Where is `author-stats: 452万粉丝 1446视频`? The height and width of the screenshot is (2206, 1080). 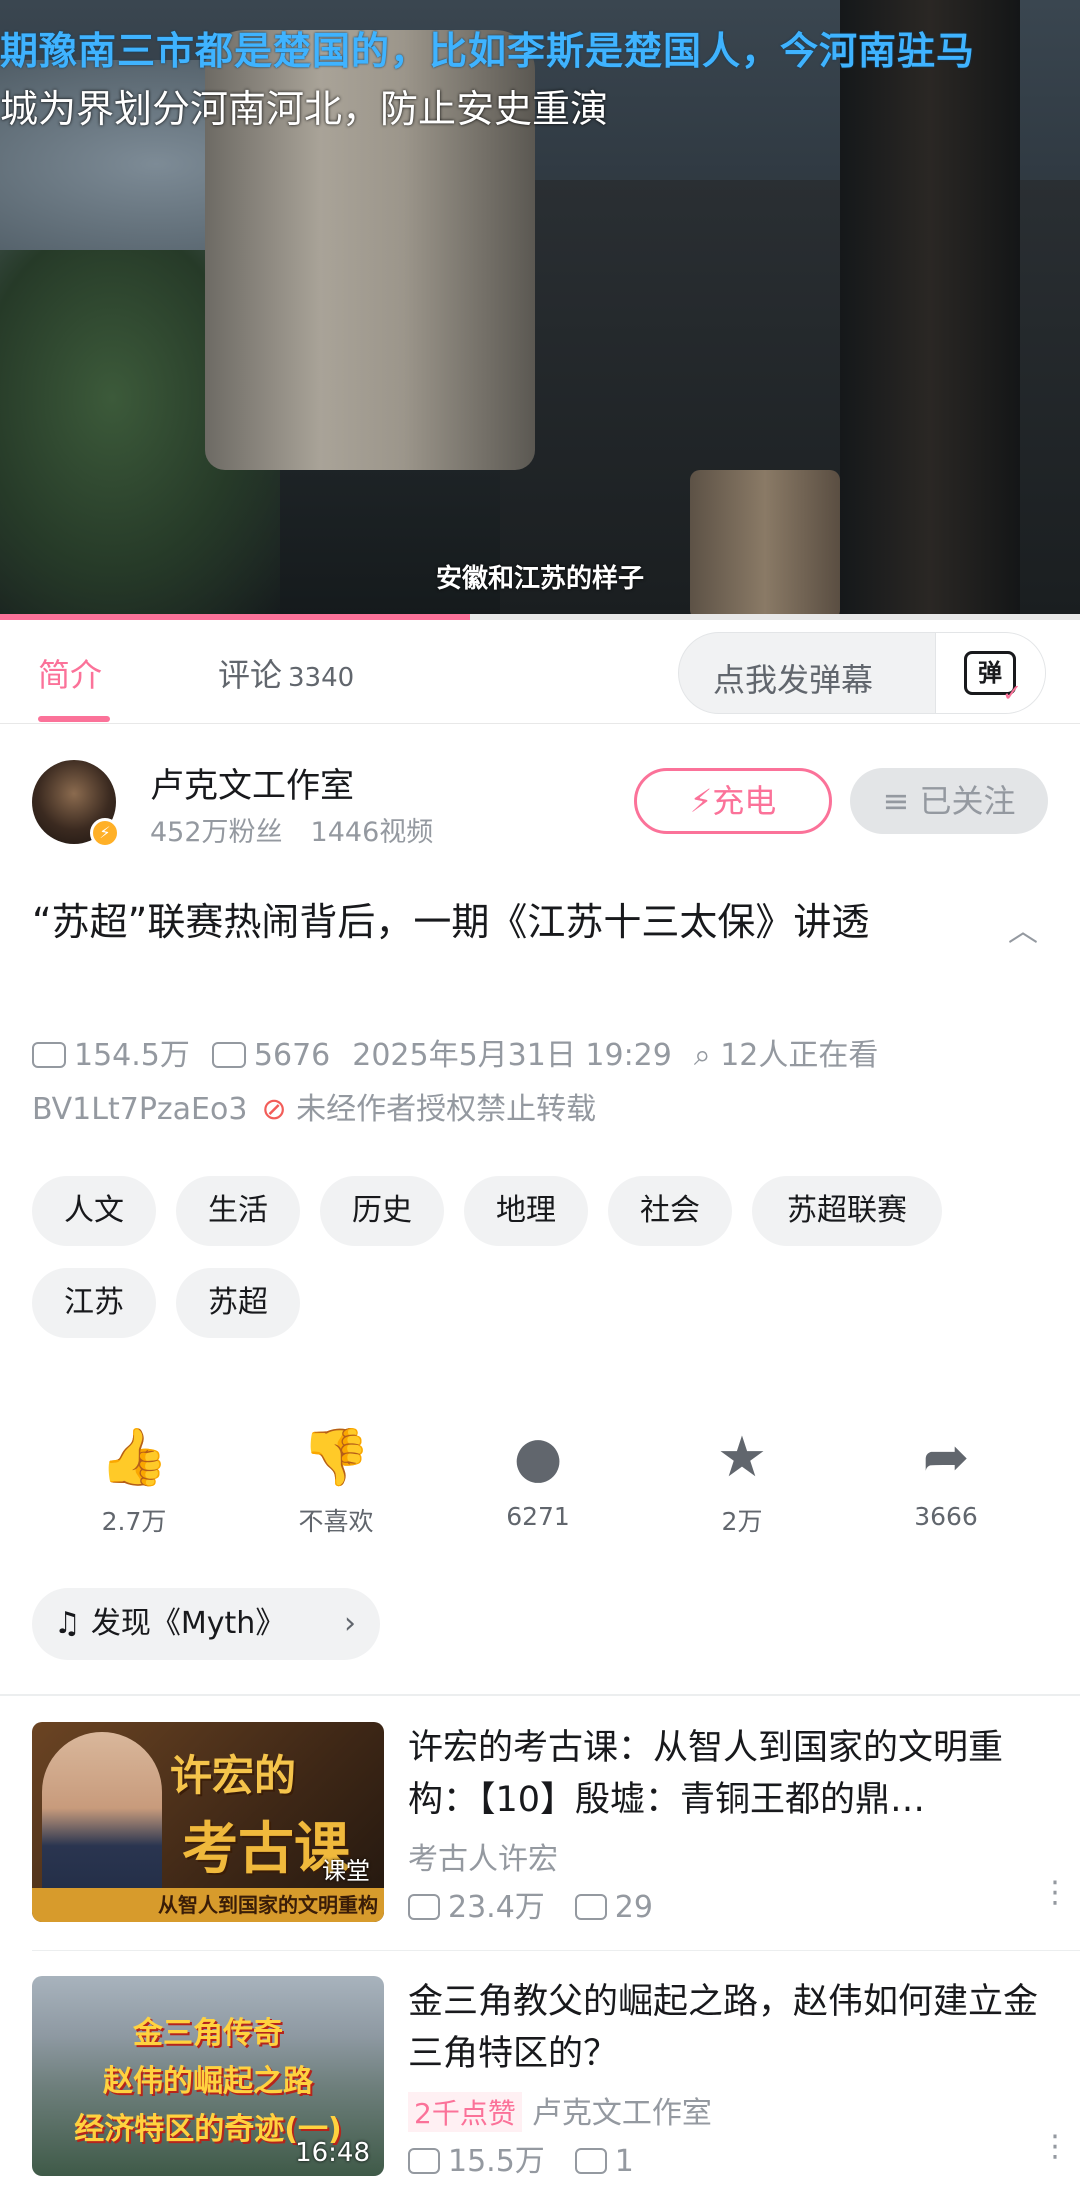 author-stats: 452万粉丝 1446视频 is located at coordinates (291, 829).